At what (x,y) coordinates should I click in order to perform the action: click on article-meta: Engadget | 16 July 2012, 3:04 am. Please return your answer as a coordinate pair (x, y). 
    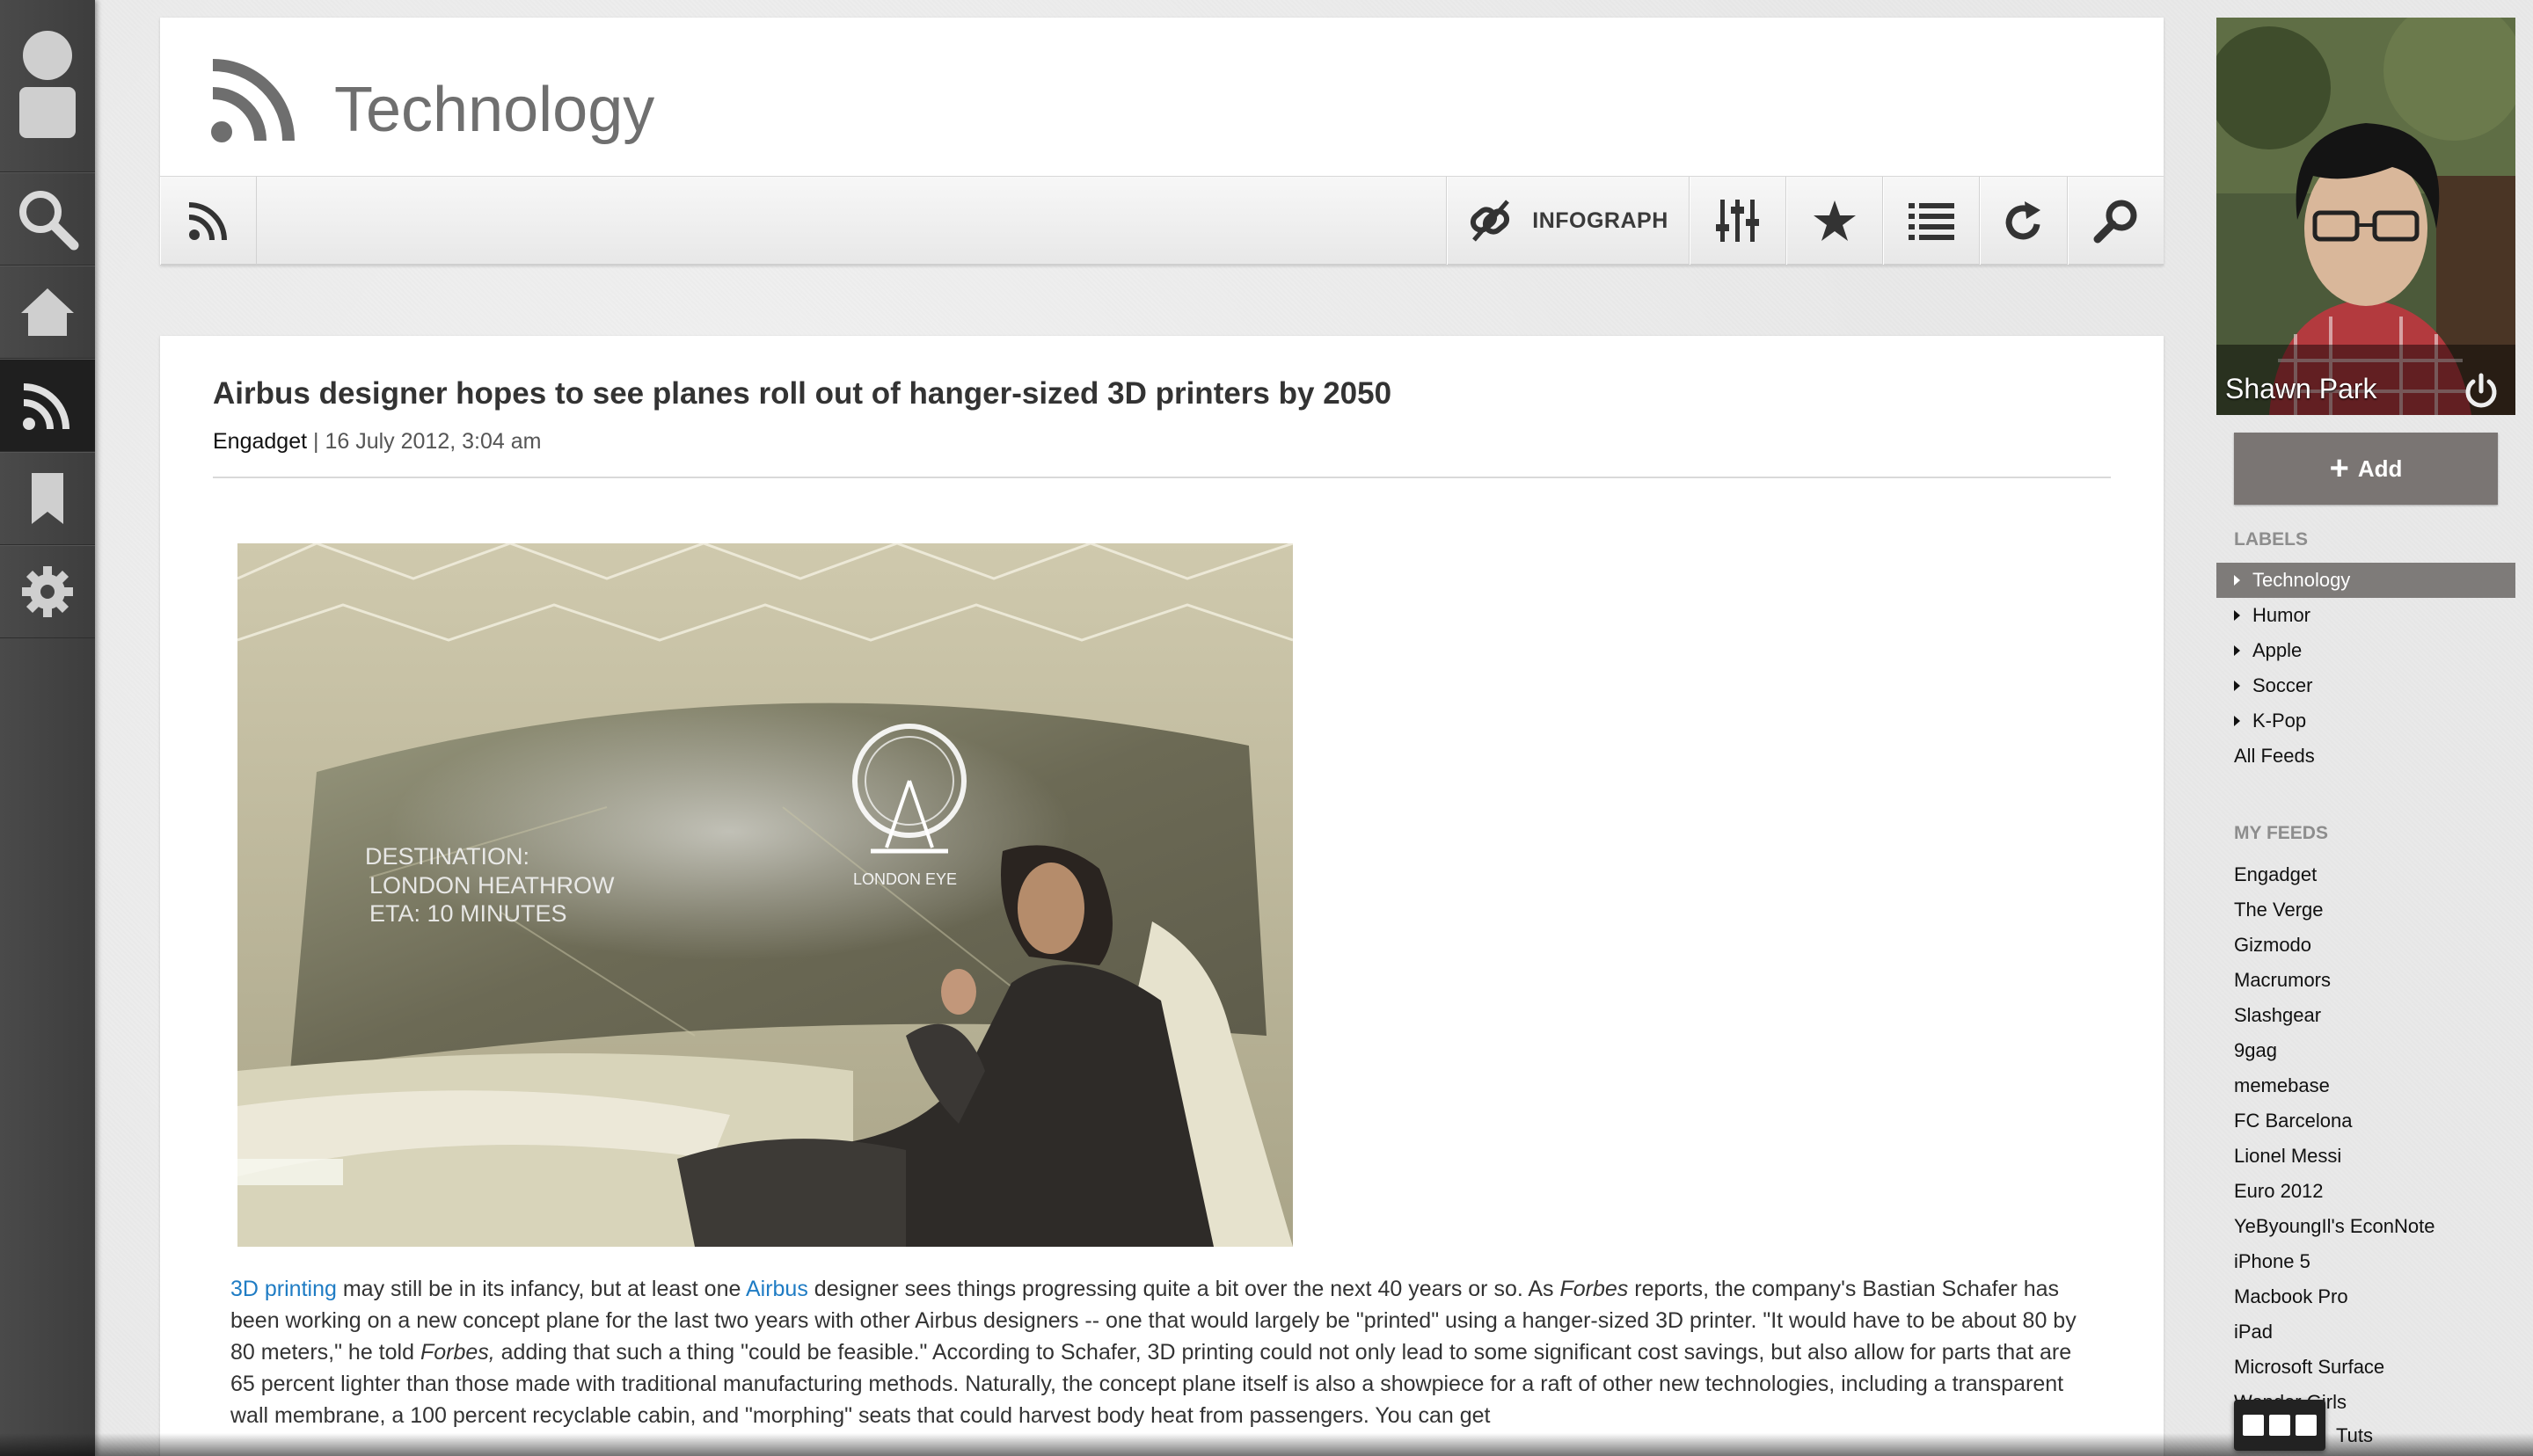
    Looking at the image, I should click on (377, 442).